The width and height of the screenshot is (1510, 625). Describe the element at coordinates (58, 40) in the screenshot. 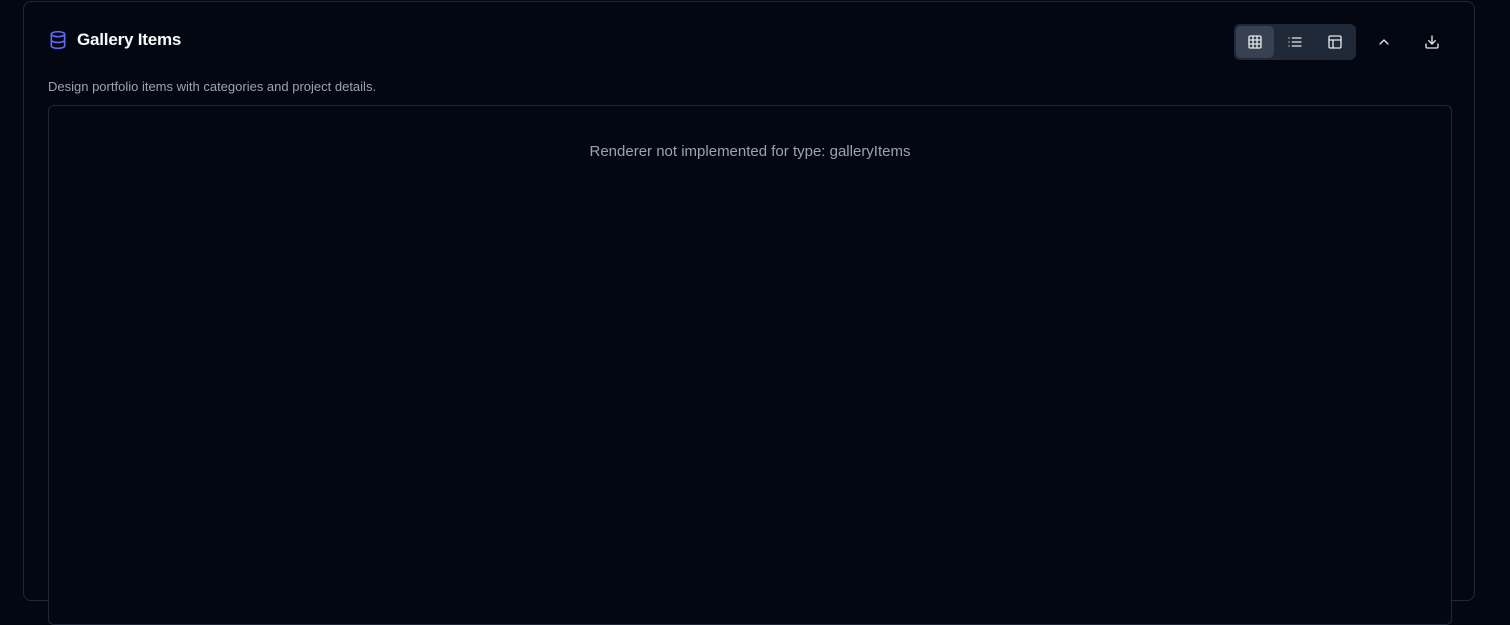

I see `database-icon` at that location.